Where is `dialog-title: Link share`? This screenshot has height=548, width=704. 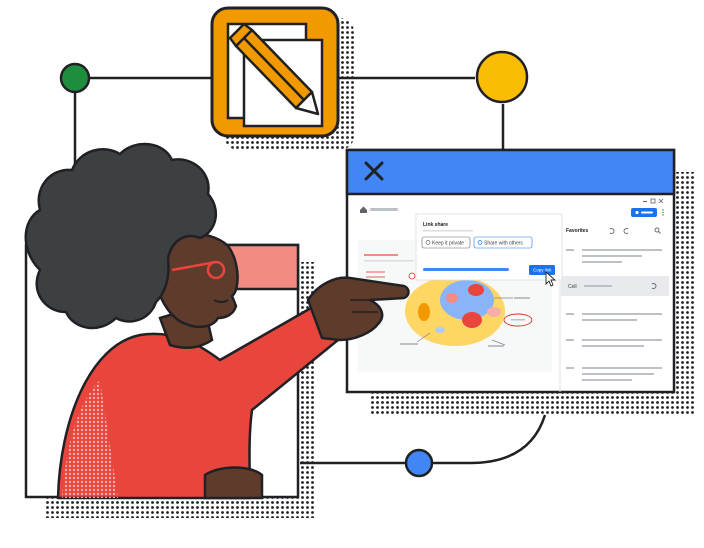 dialog-title: Link share is located at coordinates (435, 225).